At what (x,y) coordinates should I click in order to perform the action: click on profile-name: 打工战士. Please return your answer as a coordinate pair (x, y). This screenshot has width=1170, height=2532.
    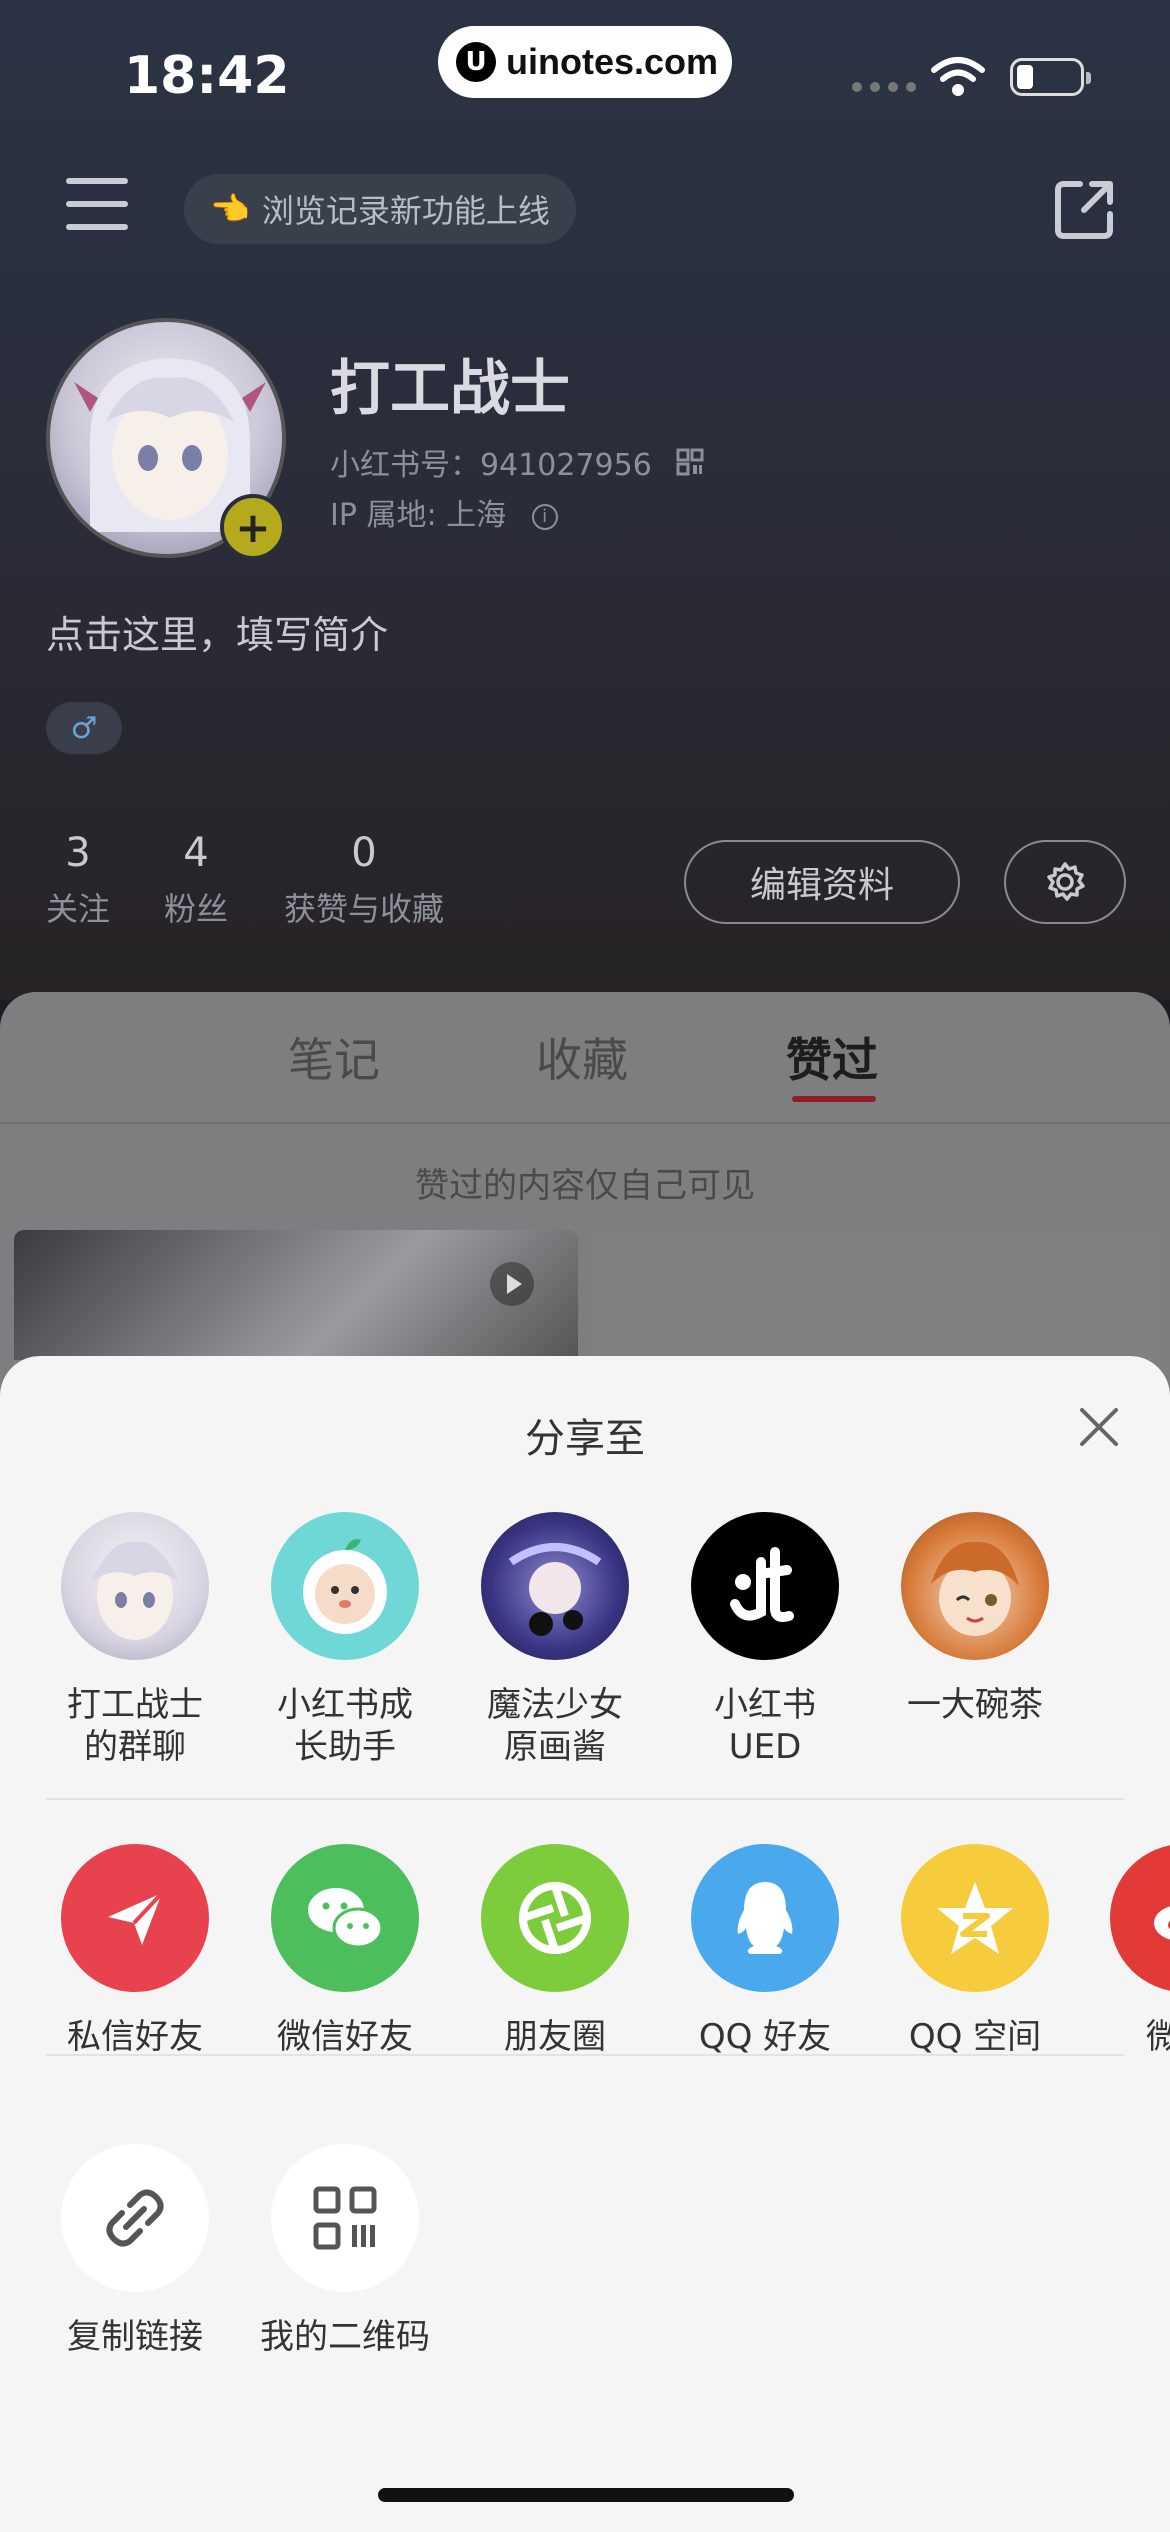
    Looking at the image, I should click on (450, 389).